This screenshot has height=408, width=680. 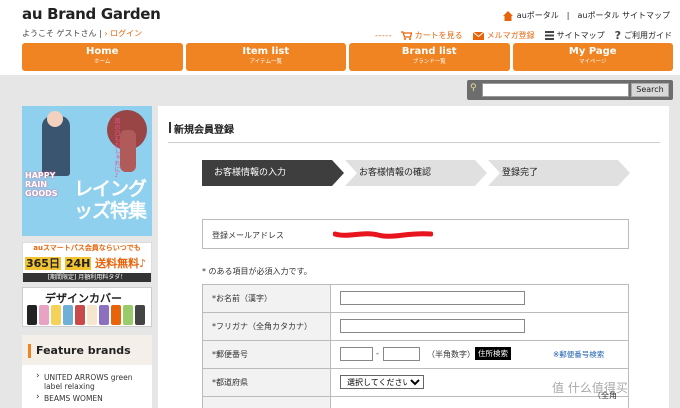 I want to click on cart-dash-decoration: - - - - -, so click(x=383, y=35).